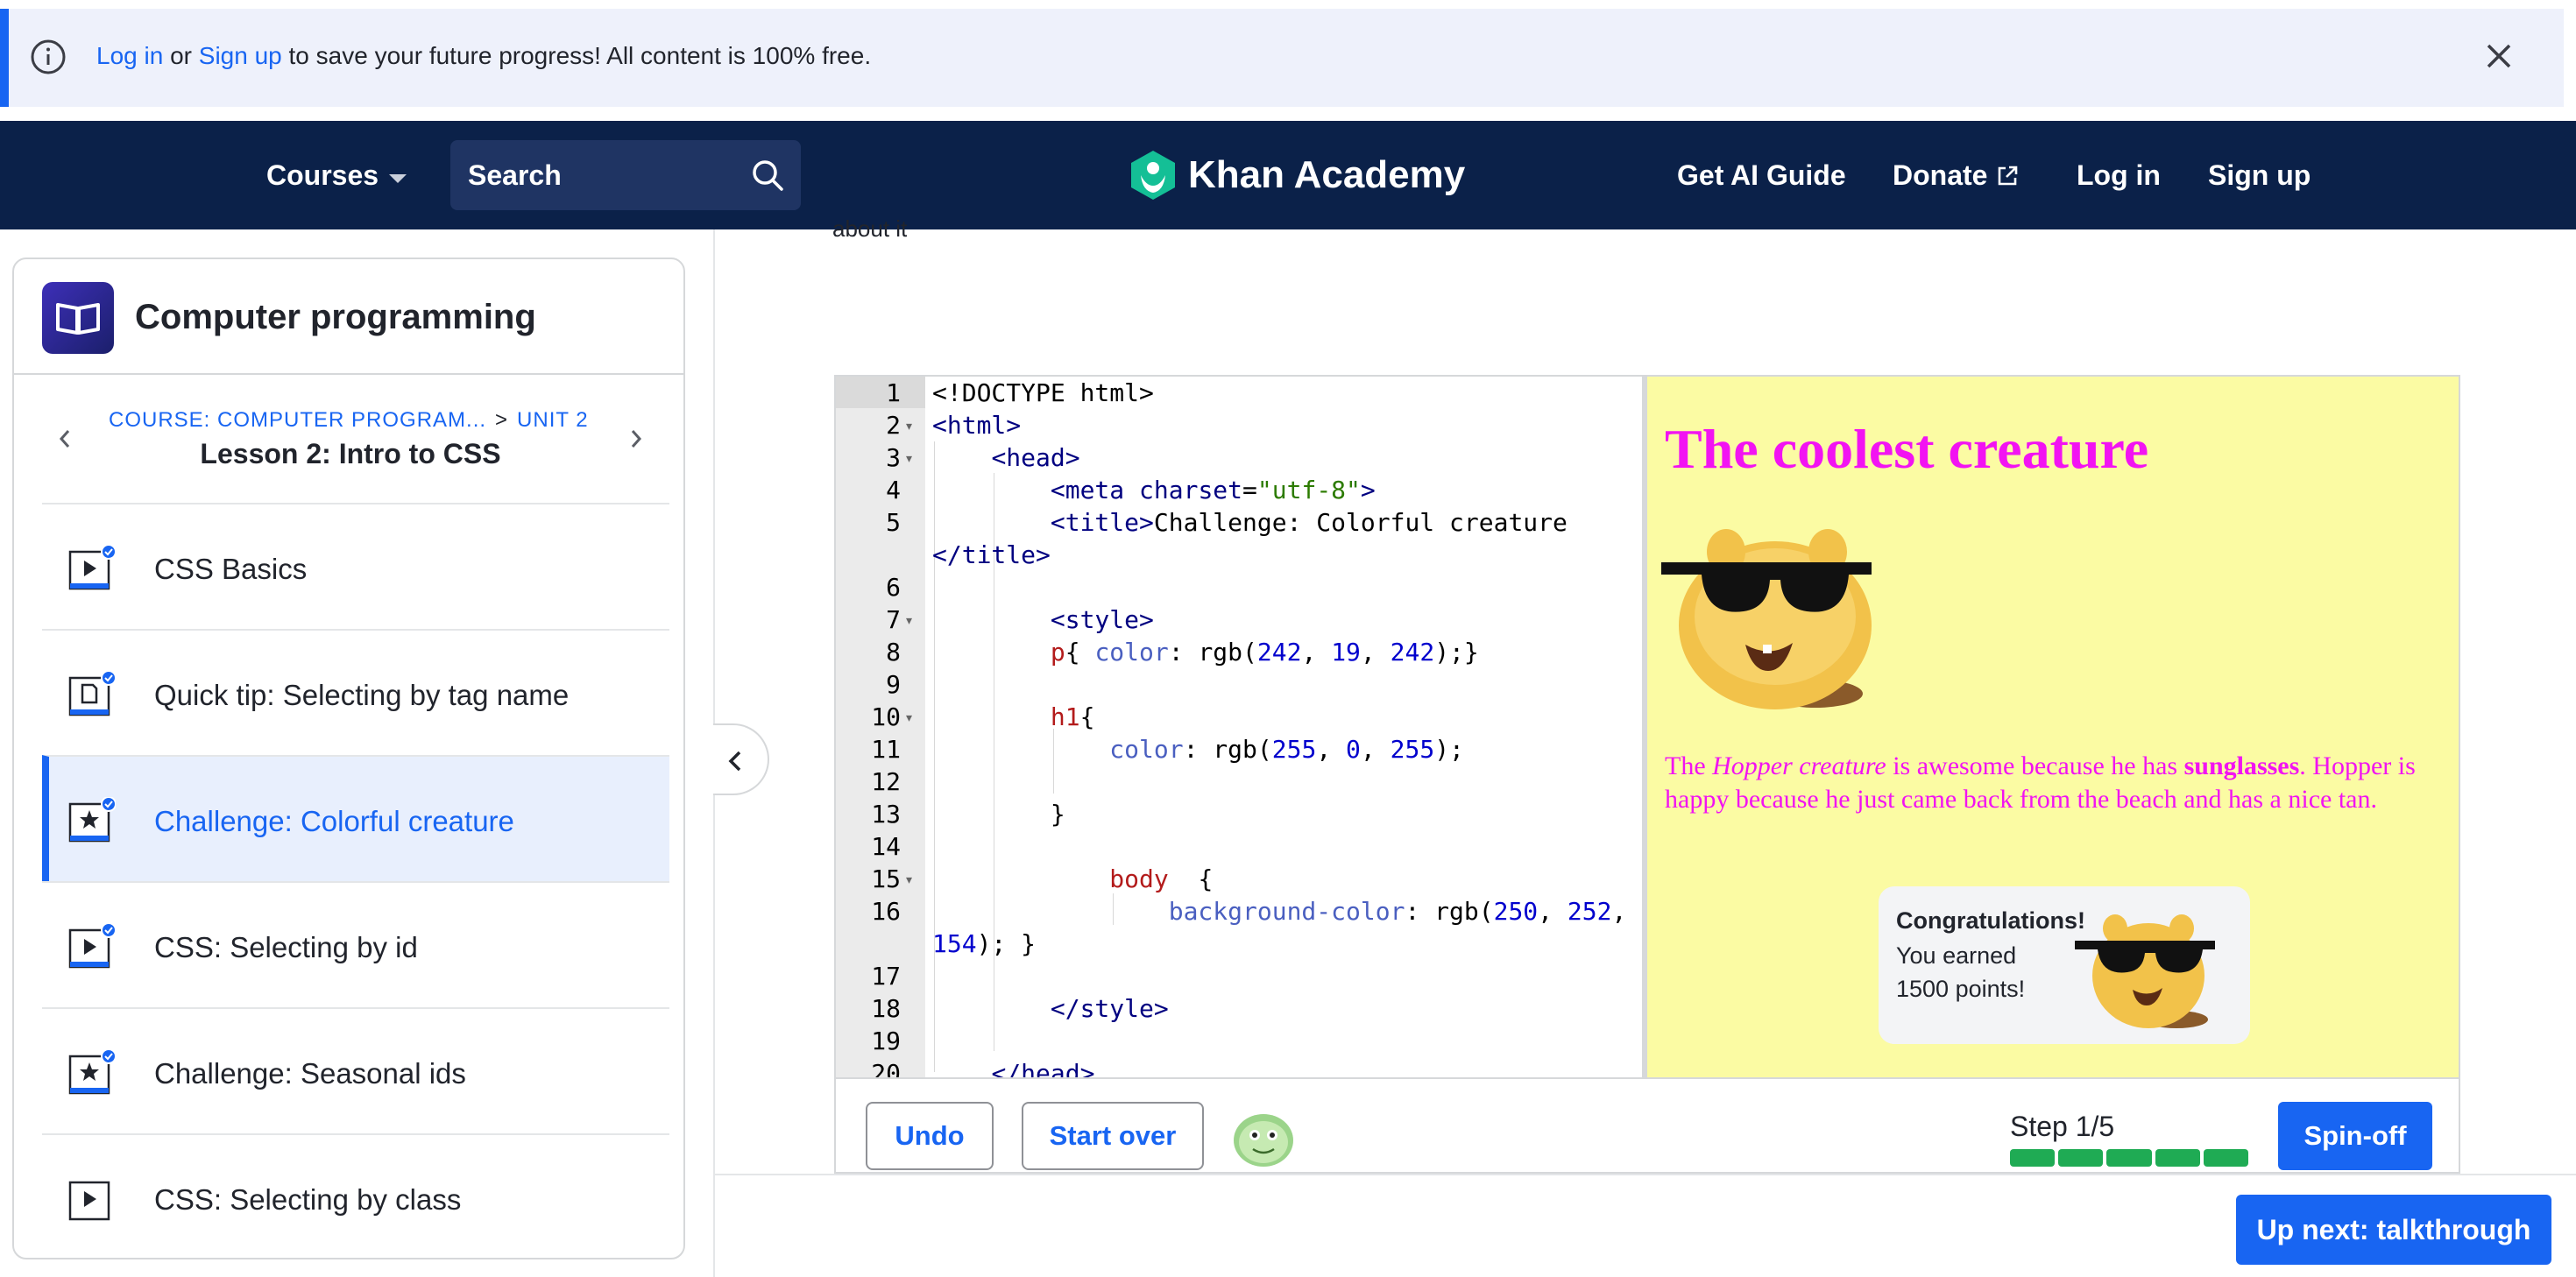  Describe the element at coordinates (1263, 1138) in the screenshot. I see `hint-character-icon` at that location.